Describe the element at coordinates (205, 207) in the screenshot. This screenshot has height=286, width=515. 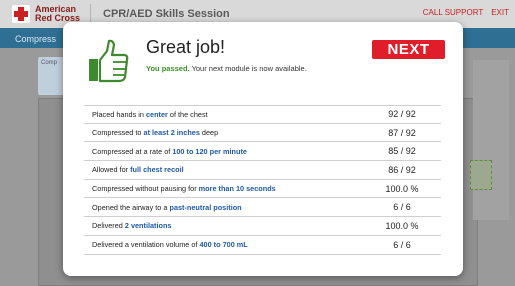
I see `result-highlight: past-neutral position` at that location.